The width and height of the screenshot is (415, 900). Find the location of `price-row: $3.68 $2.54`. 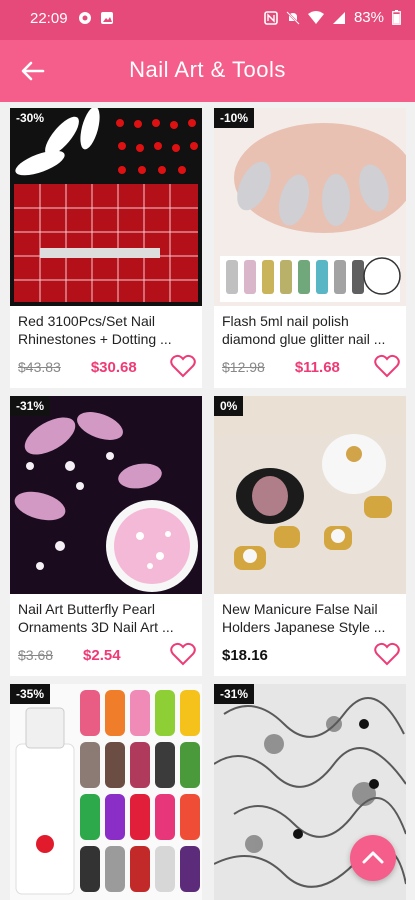

price-row: $3.68 $2.54 is located at coordinates (106, 655).